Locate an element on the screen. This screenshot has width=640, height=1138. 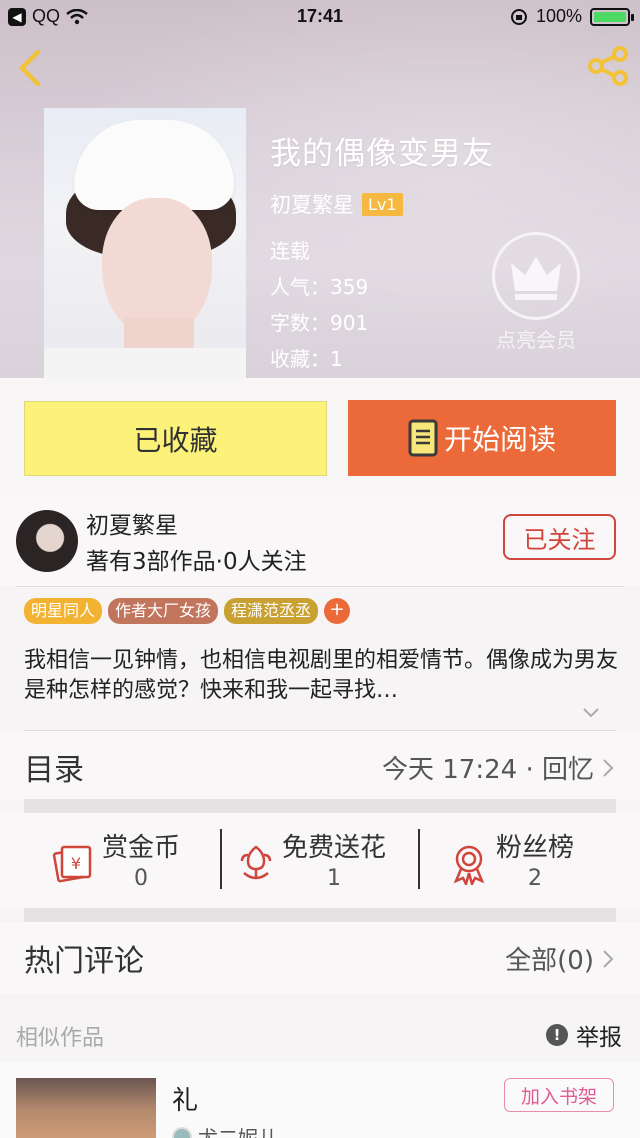
send-flower-button: 免费送花 1 is located at coordinates (312, 859).